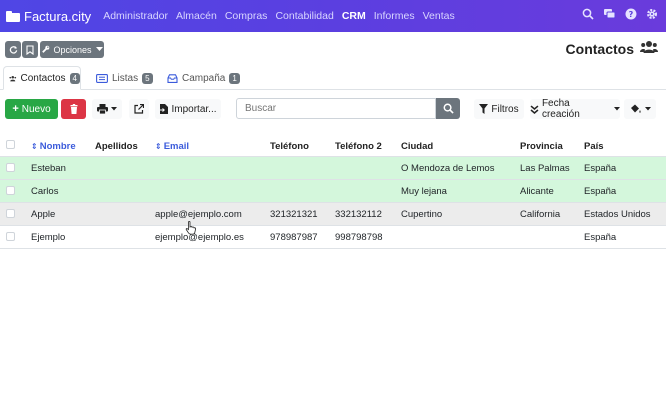  I want to click on list-card-icon, so click(102, 78).